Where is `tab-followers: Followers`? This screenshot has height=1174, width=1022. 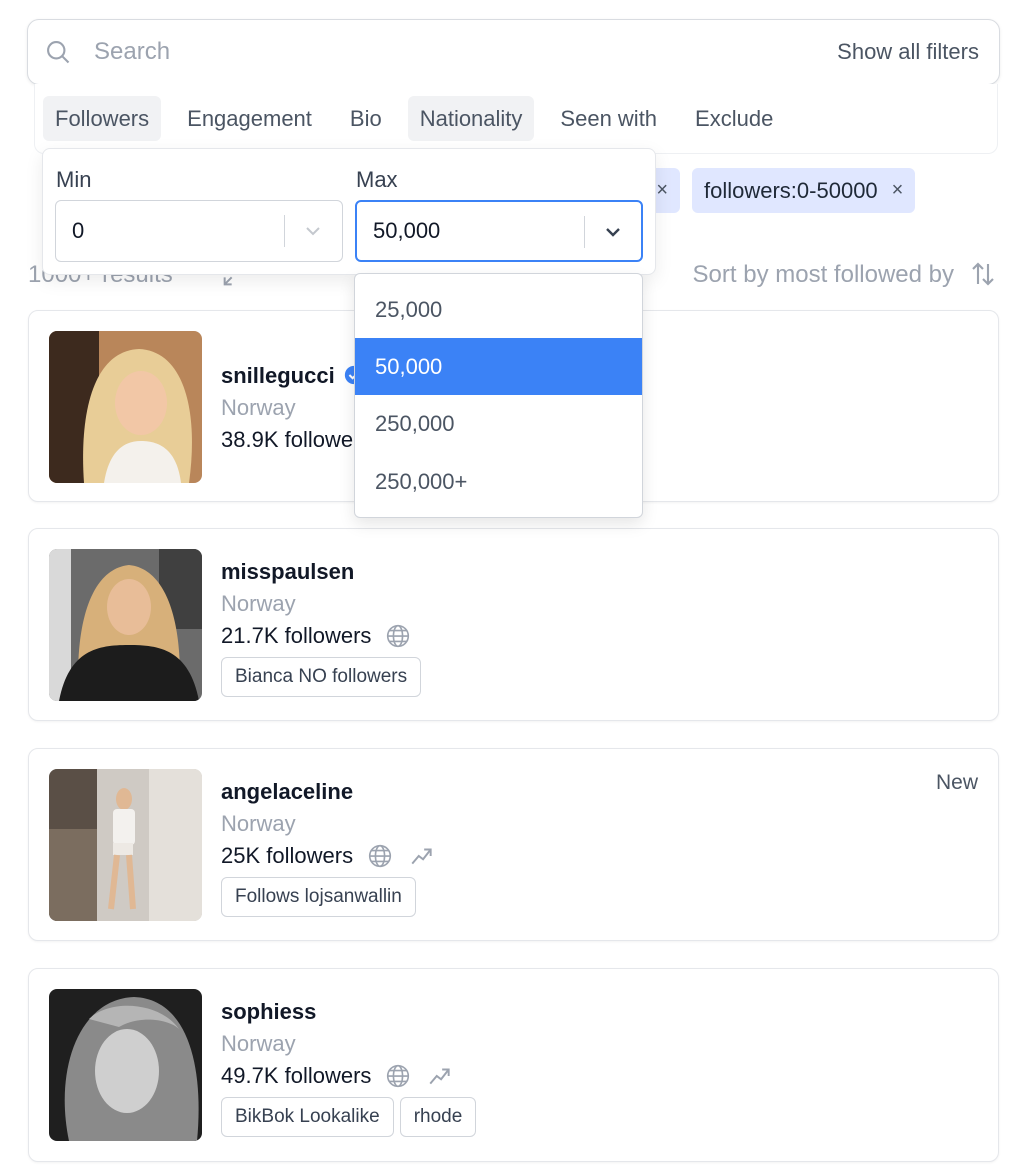 tab-followers: Followers is located at coordinates (102, 118).